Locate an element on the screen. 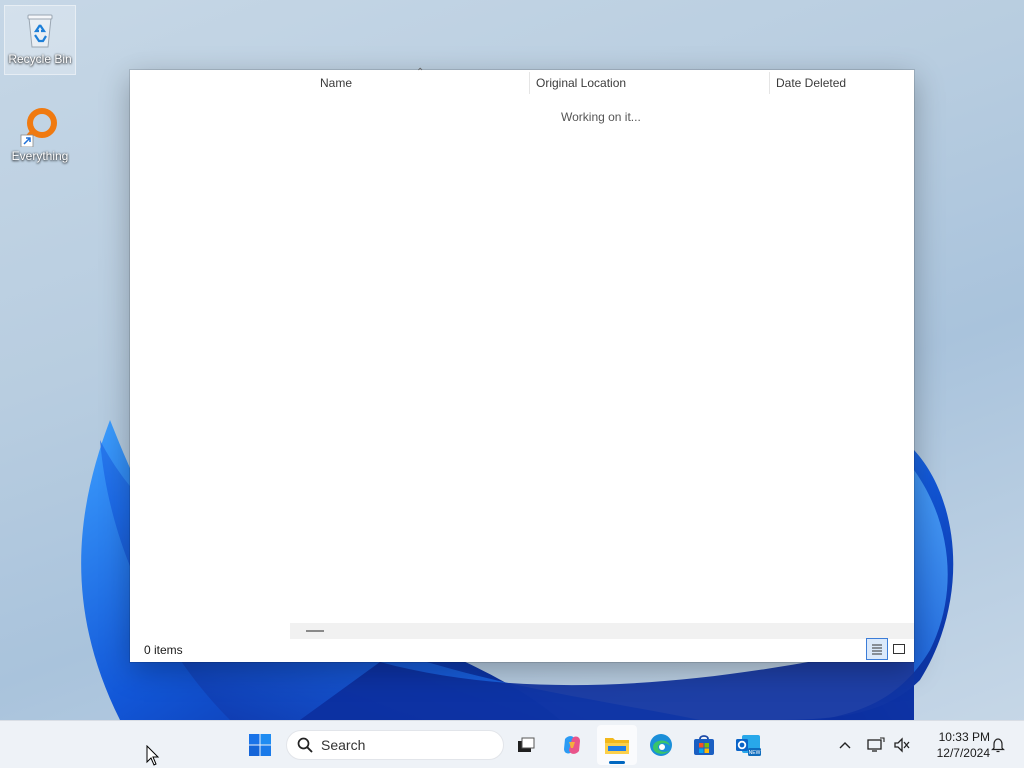  network-tray-button is located at coordinates (876, 744).